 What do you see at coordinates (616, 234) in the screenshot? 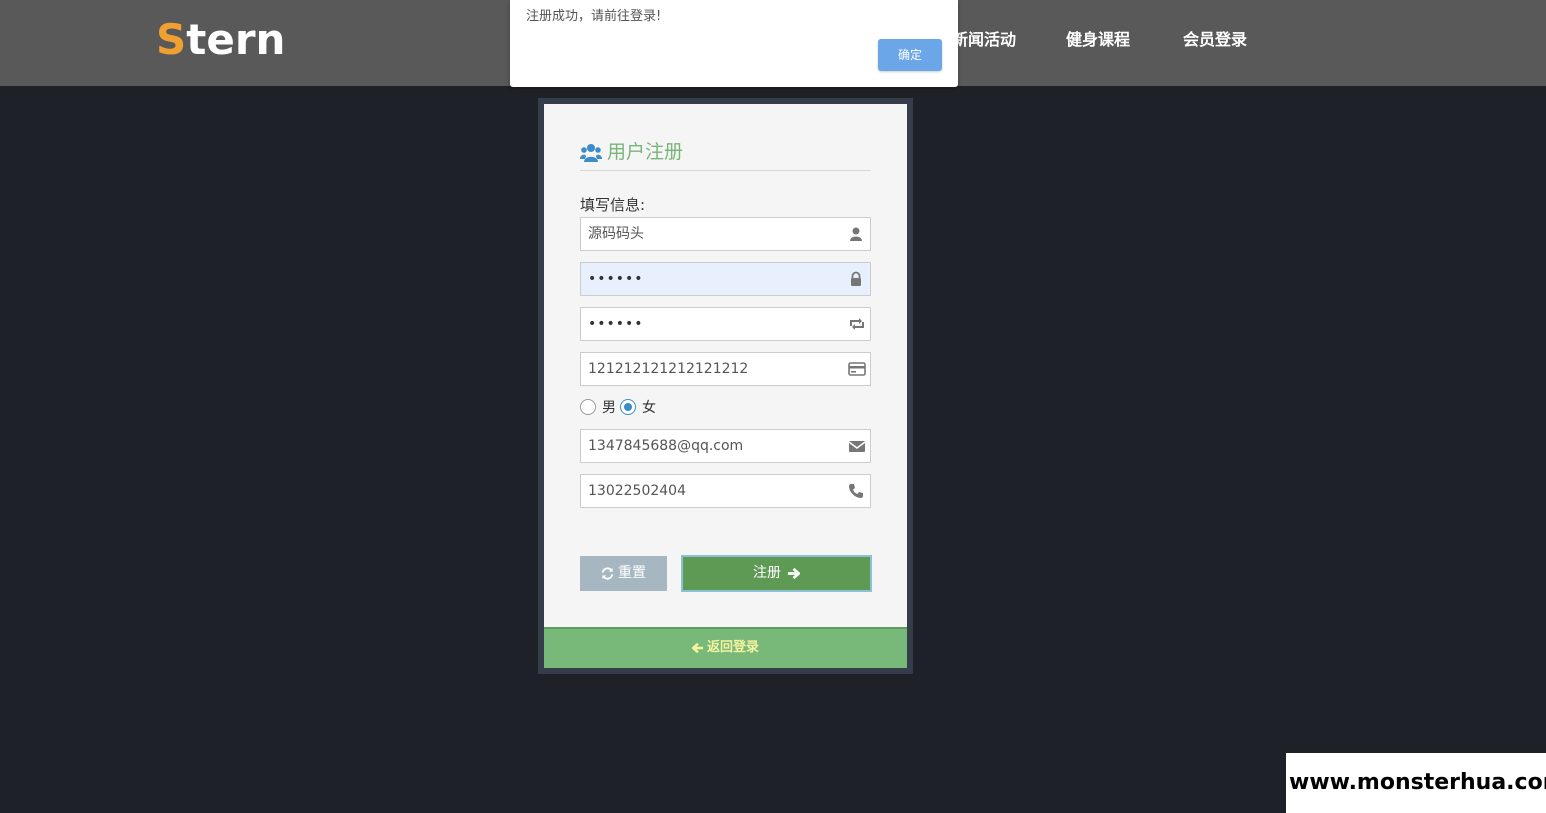
I see `username-value: 源码码头` at bounding box center [616, 234].